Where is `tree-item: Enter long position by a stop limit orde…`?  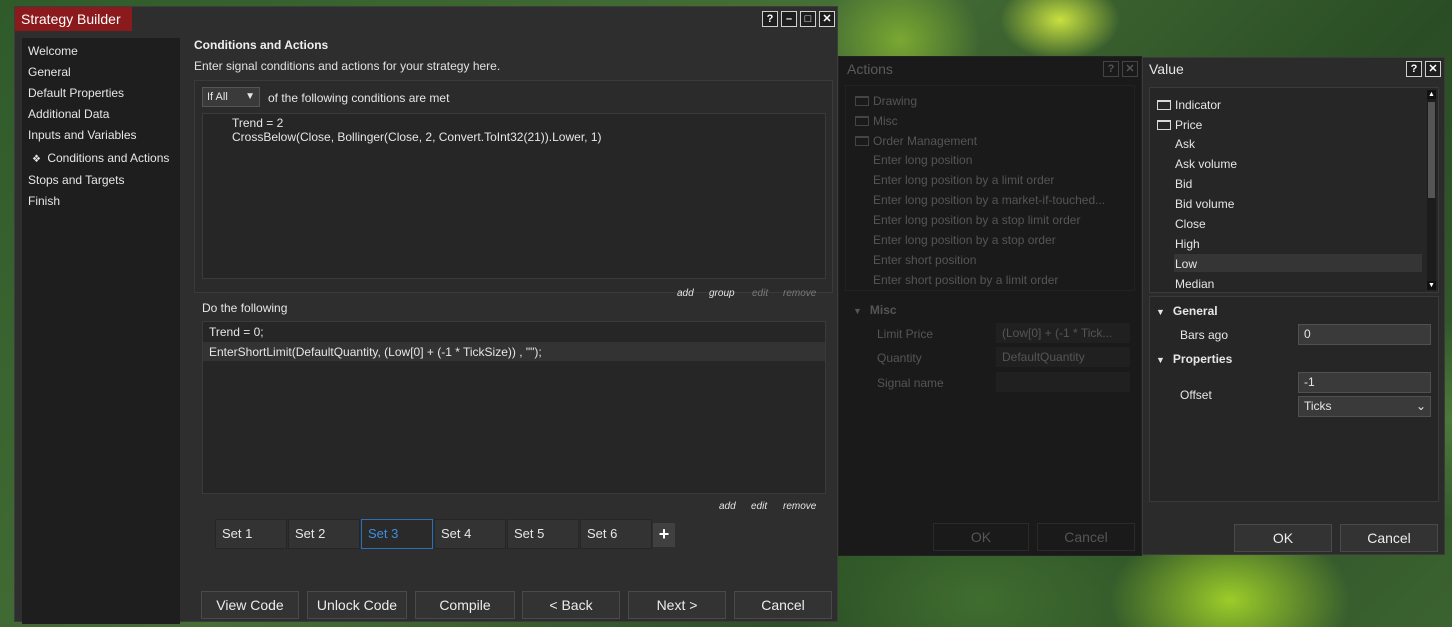
tree-item: Enter long position by a stop limit orde… is located at coordinates (976, 220).